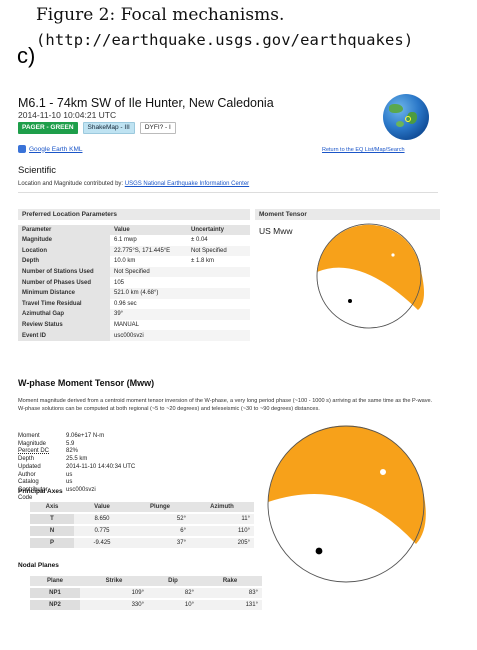 This screenshot has width=477, height=650. I want to click on table-row: P -9.425 37° 205°, so click(142, 543).